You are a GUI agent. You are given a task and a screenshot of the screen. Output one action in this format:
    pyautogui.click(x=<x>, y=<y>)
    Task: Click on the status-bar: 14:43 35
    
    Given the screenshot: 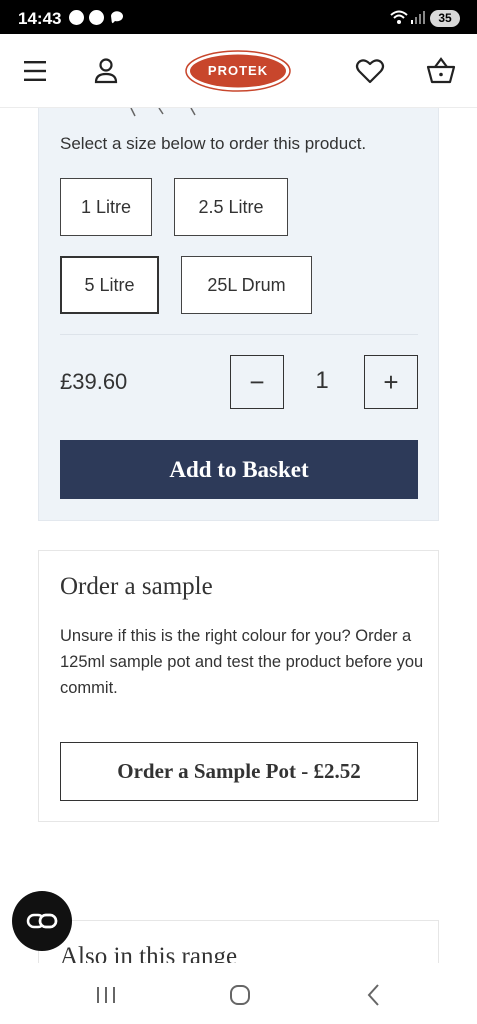 What is the action you would take?
    pyautogui.click(x=238, y=17)
    